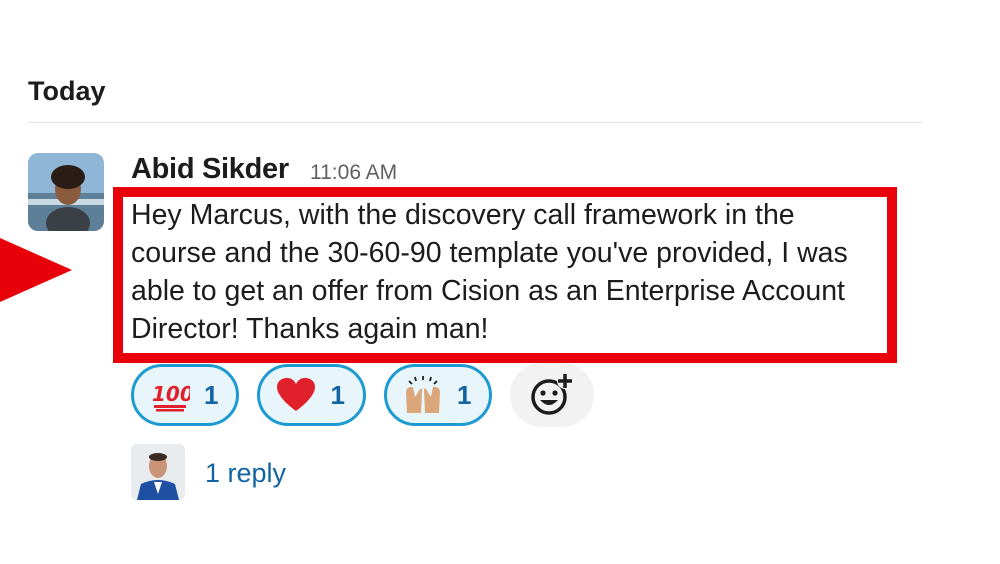  I want to click on avatar, so click(66, 192).